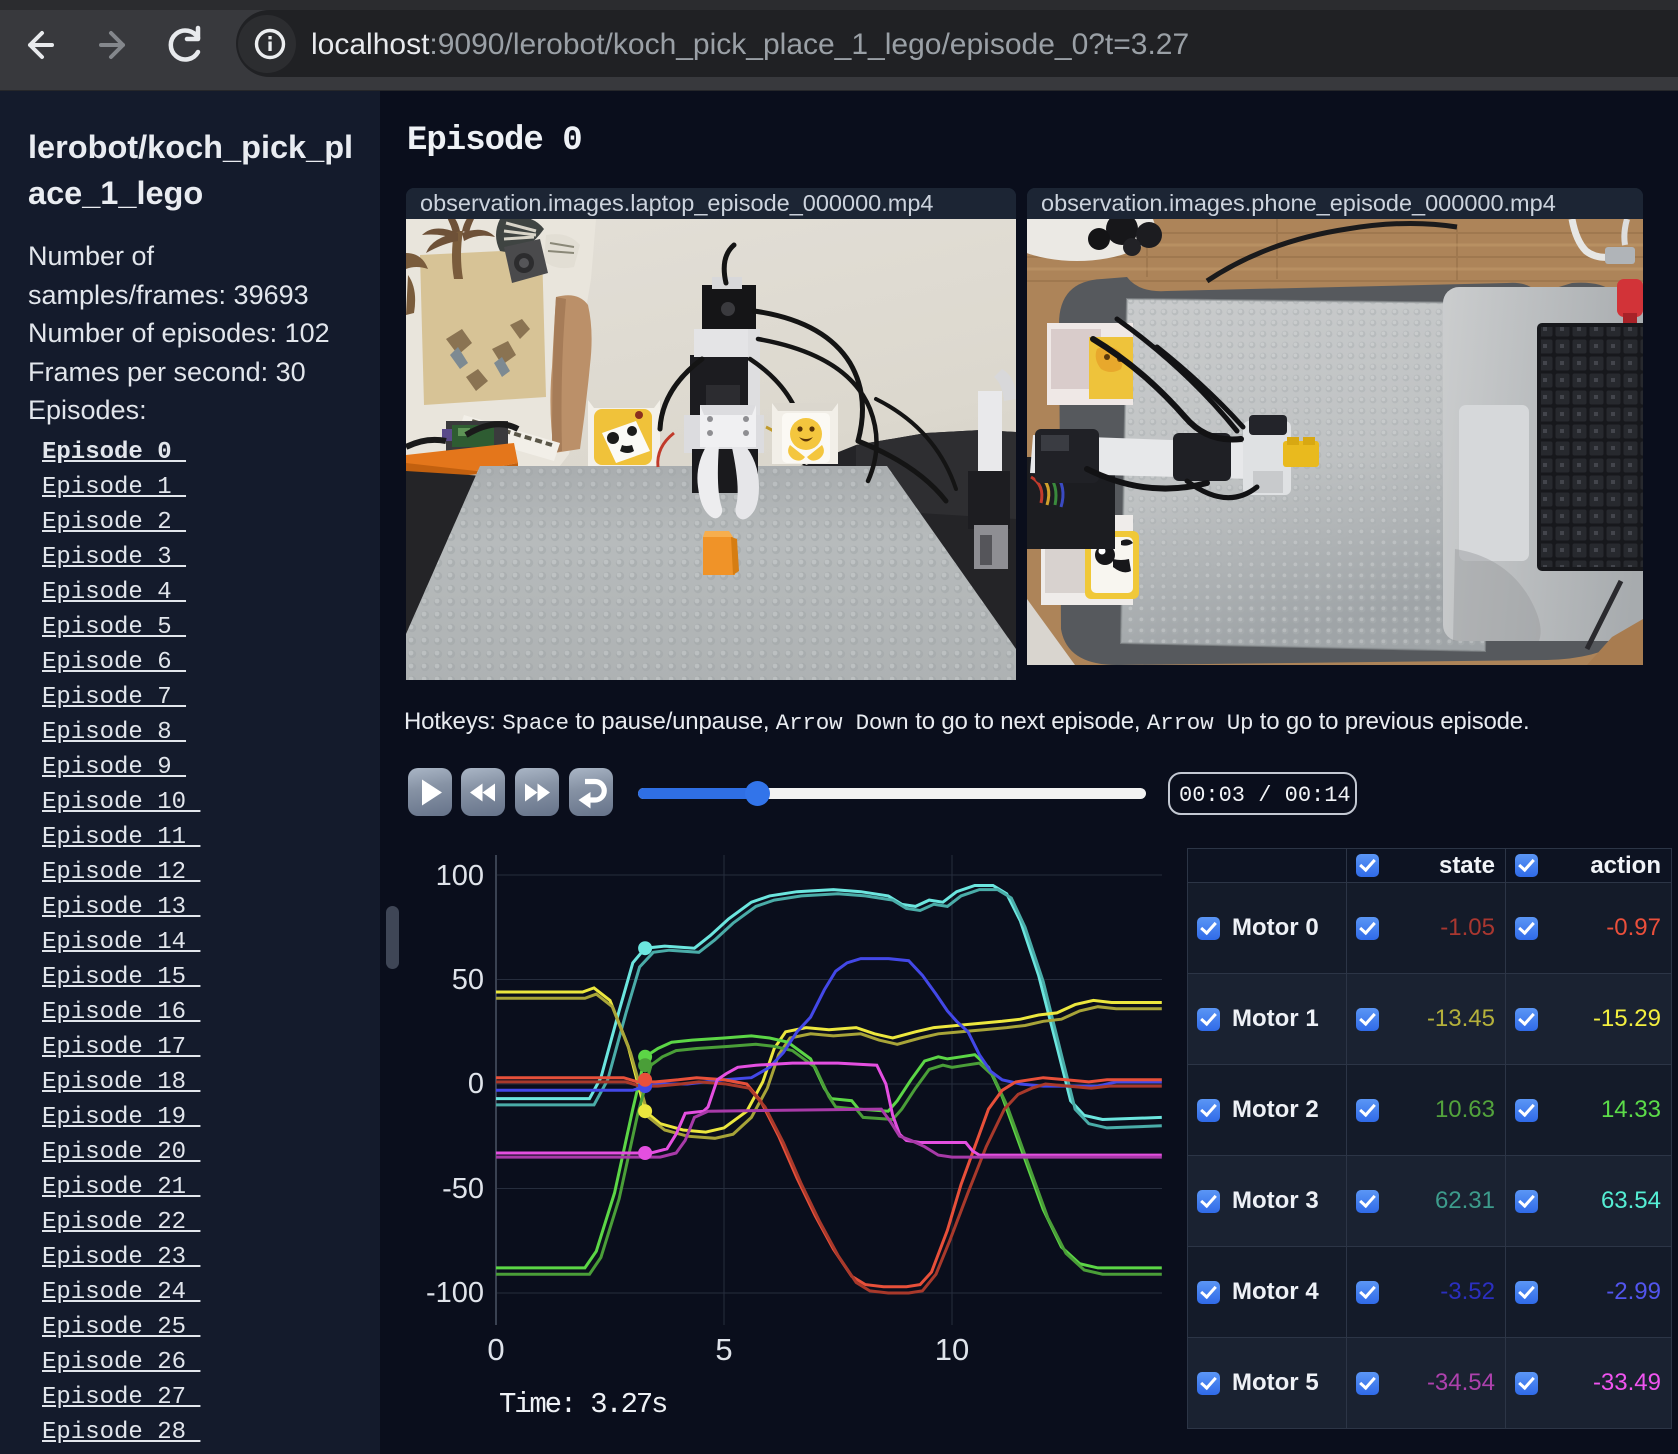 Image resolution: width=1678 pixels, height=1454 pixels. What do you see at coordinates (468, 980) in the screenshot?
I see `svg-text: 50` at bounding box center [468, 980].